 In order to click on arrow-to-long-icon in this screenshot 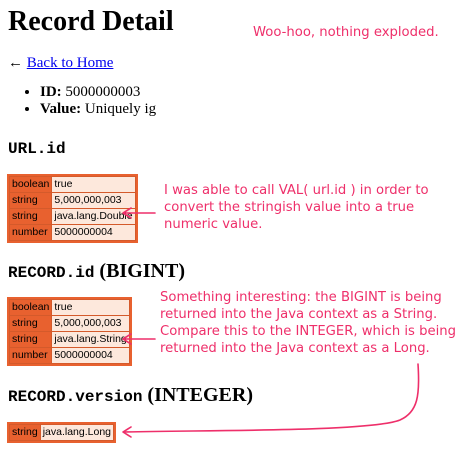, I will do `click(271, 398)`.